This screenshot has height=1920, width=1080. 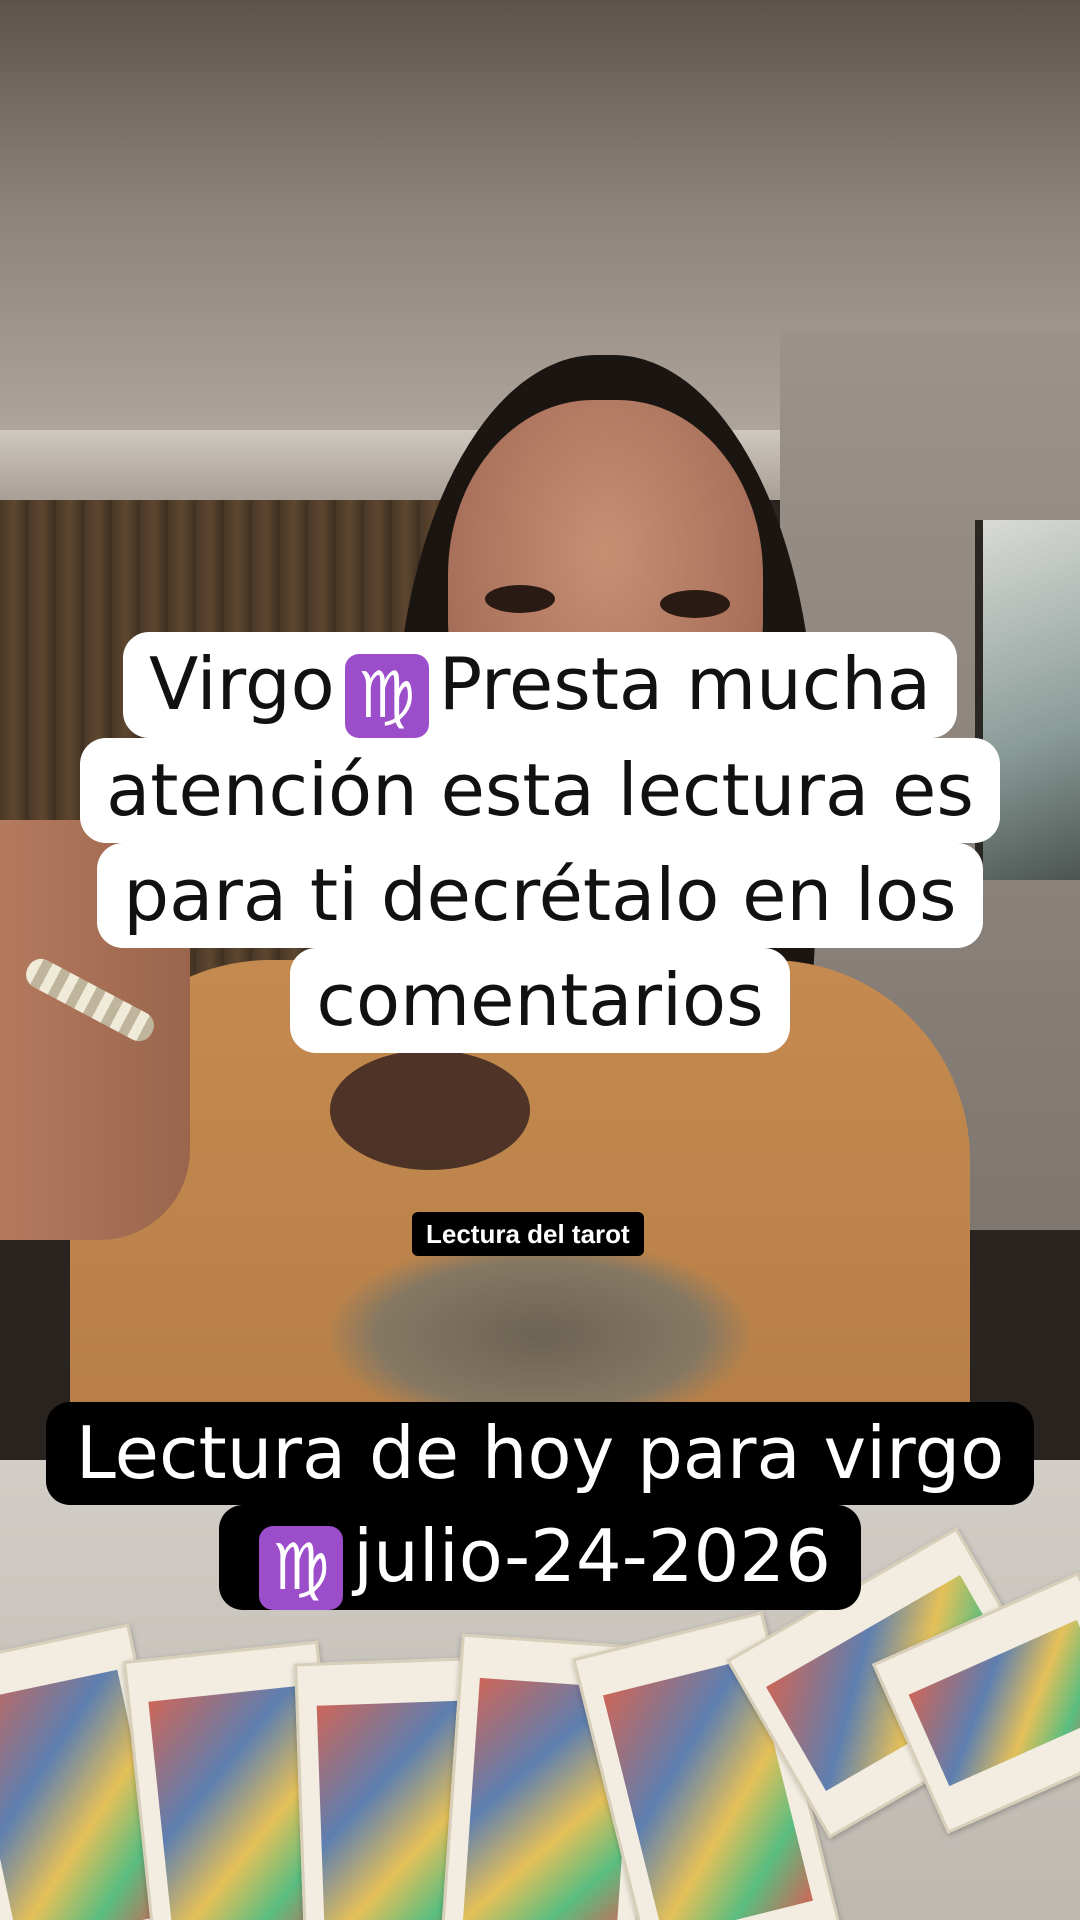 I want to click on person-hand, so click(x=430, y=1110).